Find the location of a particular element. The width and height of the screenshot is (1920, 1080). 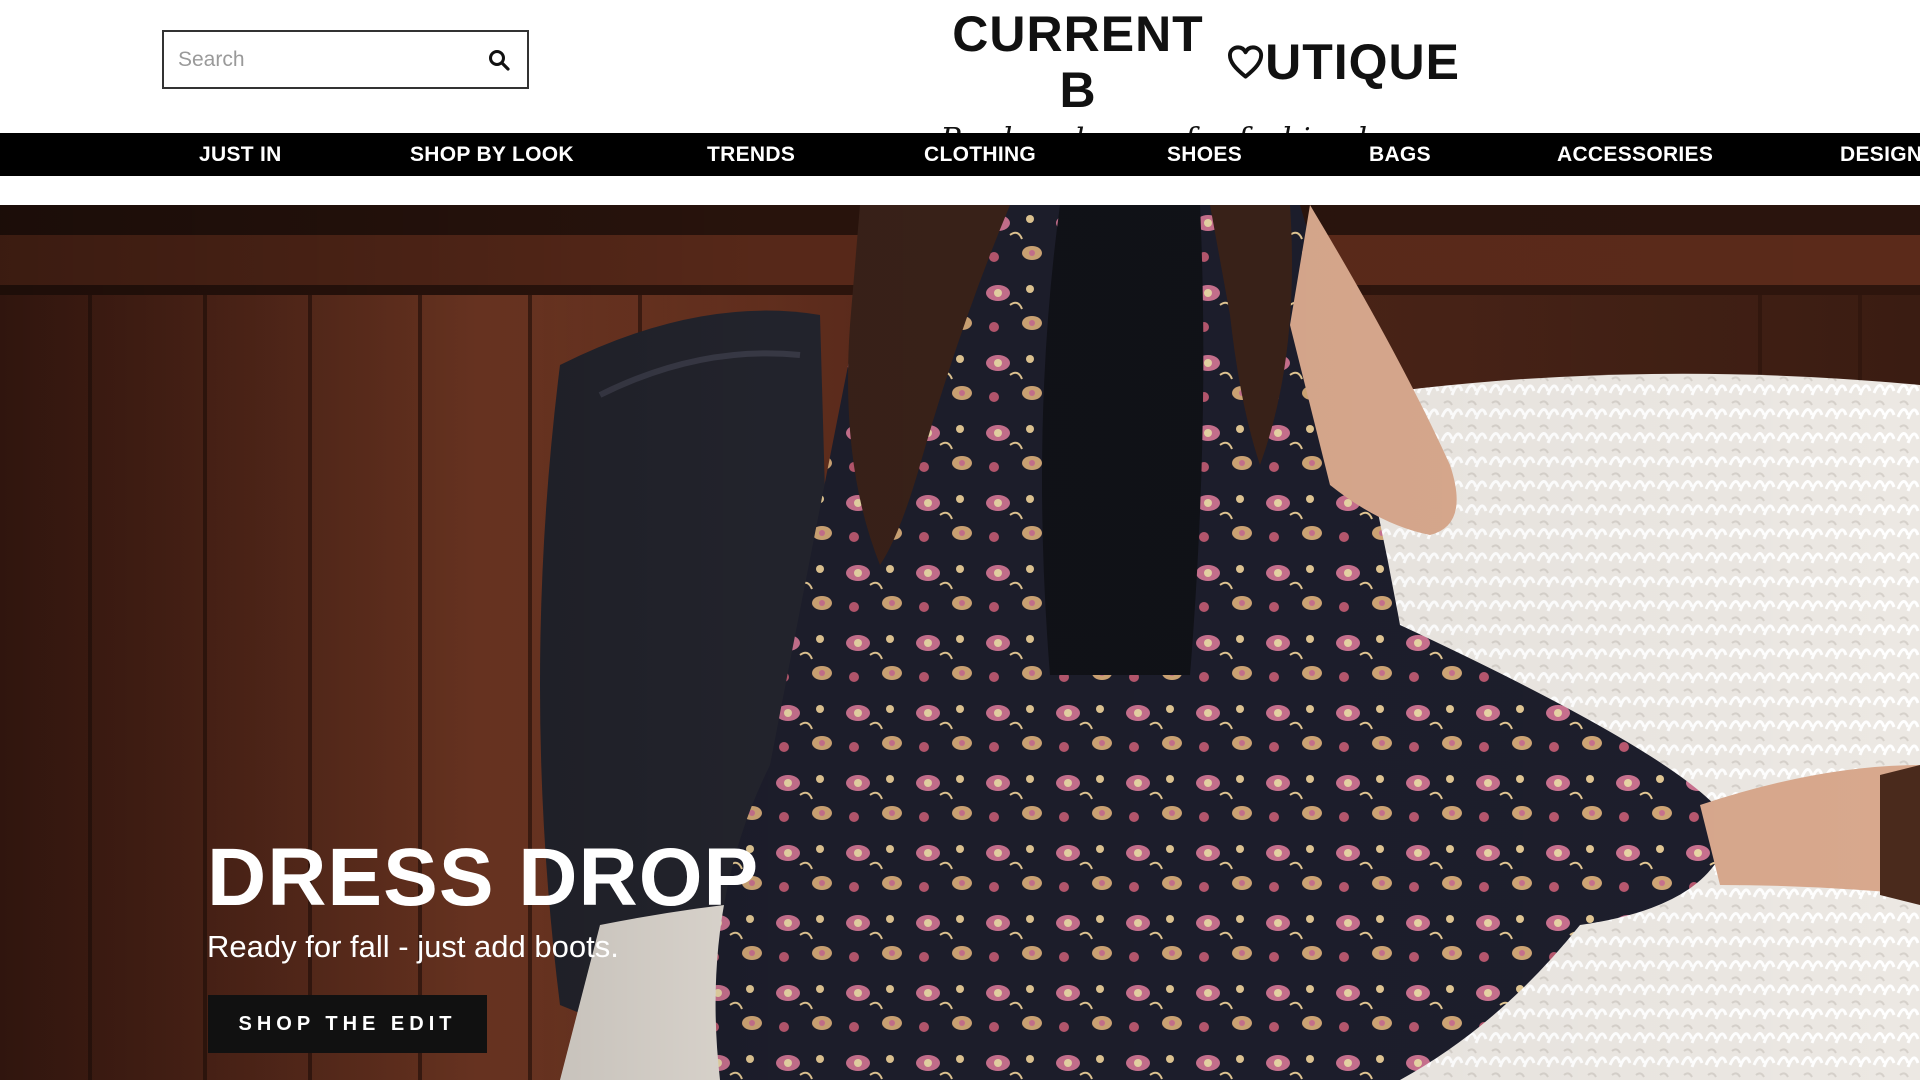

search-button is located at coordinates (499, 59).